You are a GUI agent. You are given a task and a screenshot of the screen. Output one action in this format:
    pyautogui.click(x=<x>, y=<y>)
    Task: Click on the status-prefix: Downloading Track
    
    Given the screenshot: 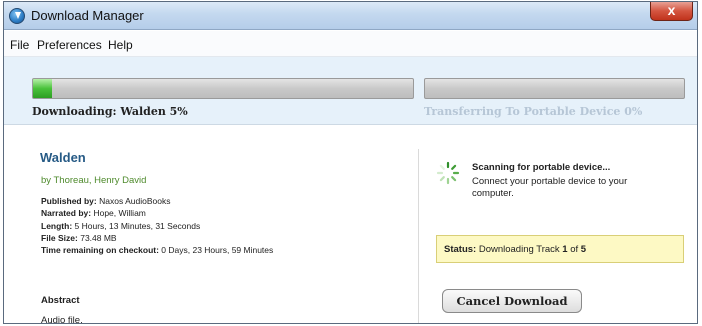 What is the action you would take?
    pyautogui.click(x=519, y=249)
    